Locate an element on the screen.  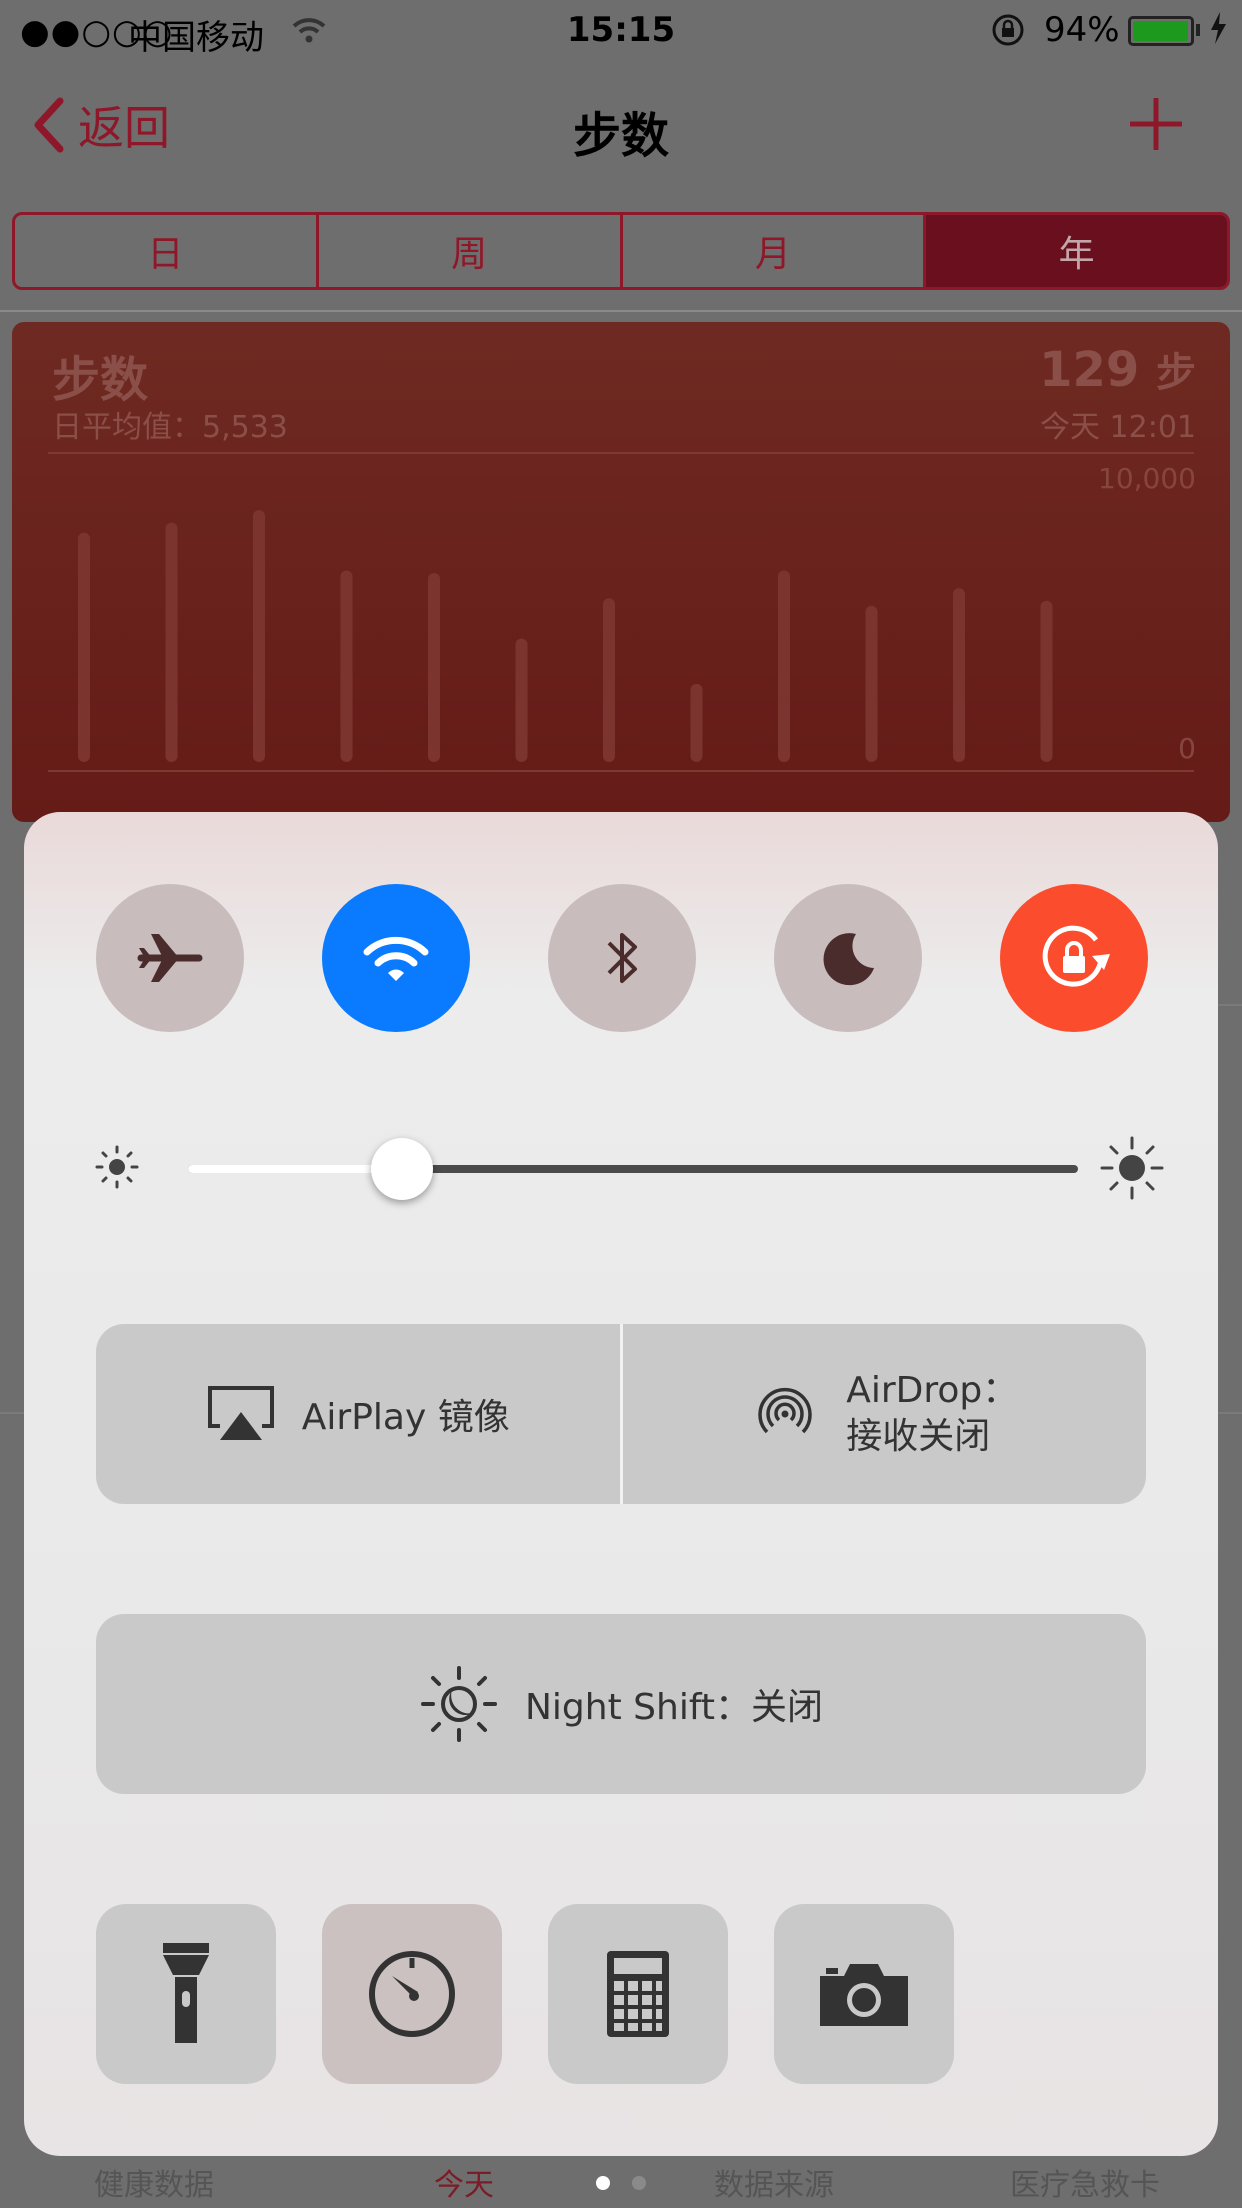
airdrop-status: 接收关闭 is located at coordinates (918, 1436).